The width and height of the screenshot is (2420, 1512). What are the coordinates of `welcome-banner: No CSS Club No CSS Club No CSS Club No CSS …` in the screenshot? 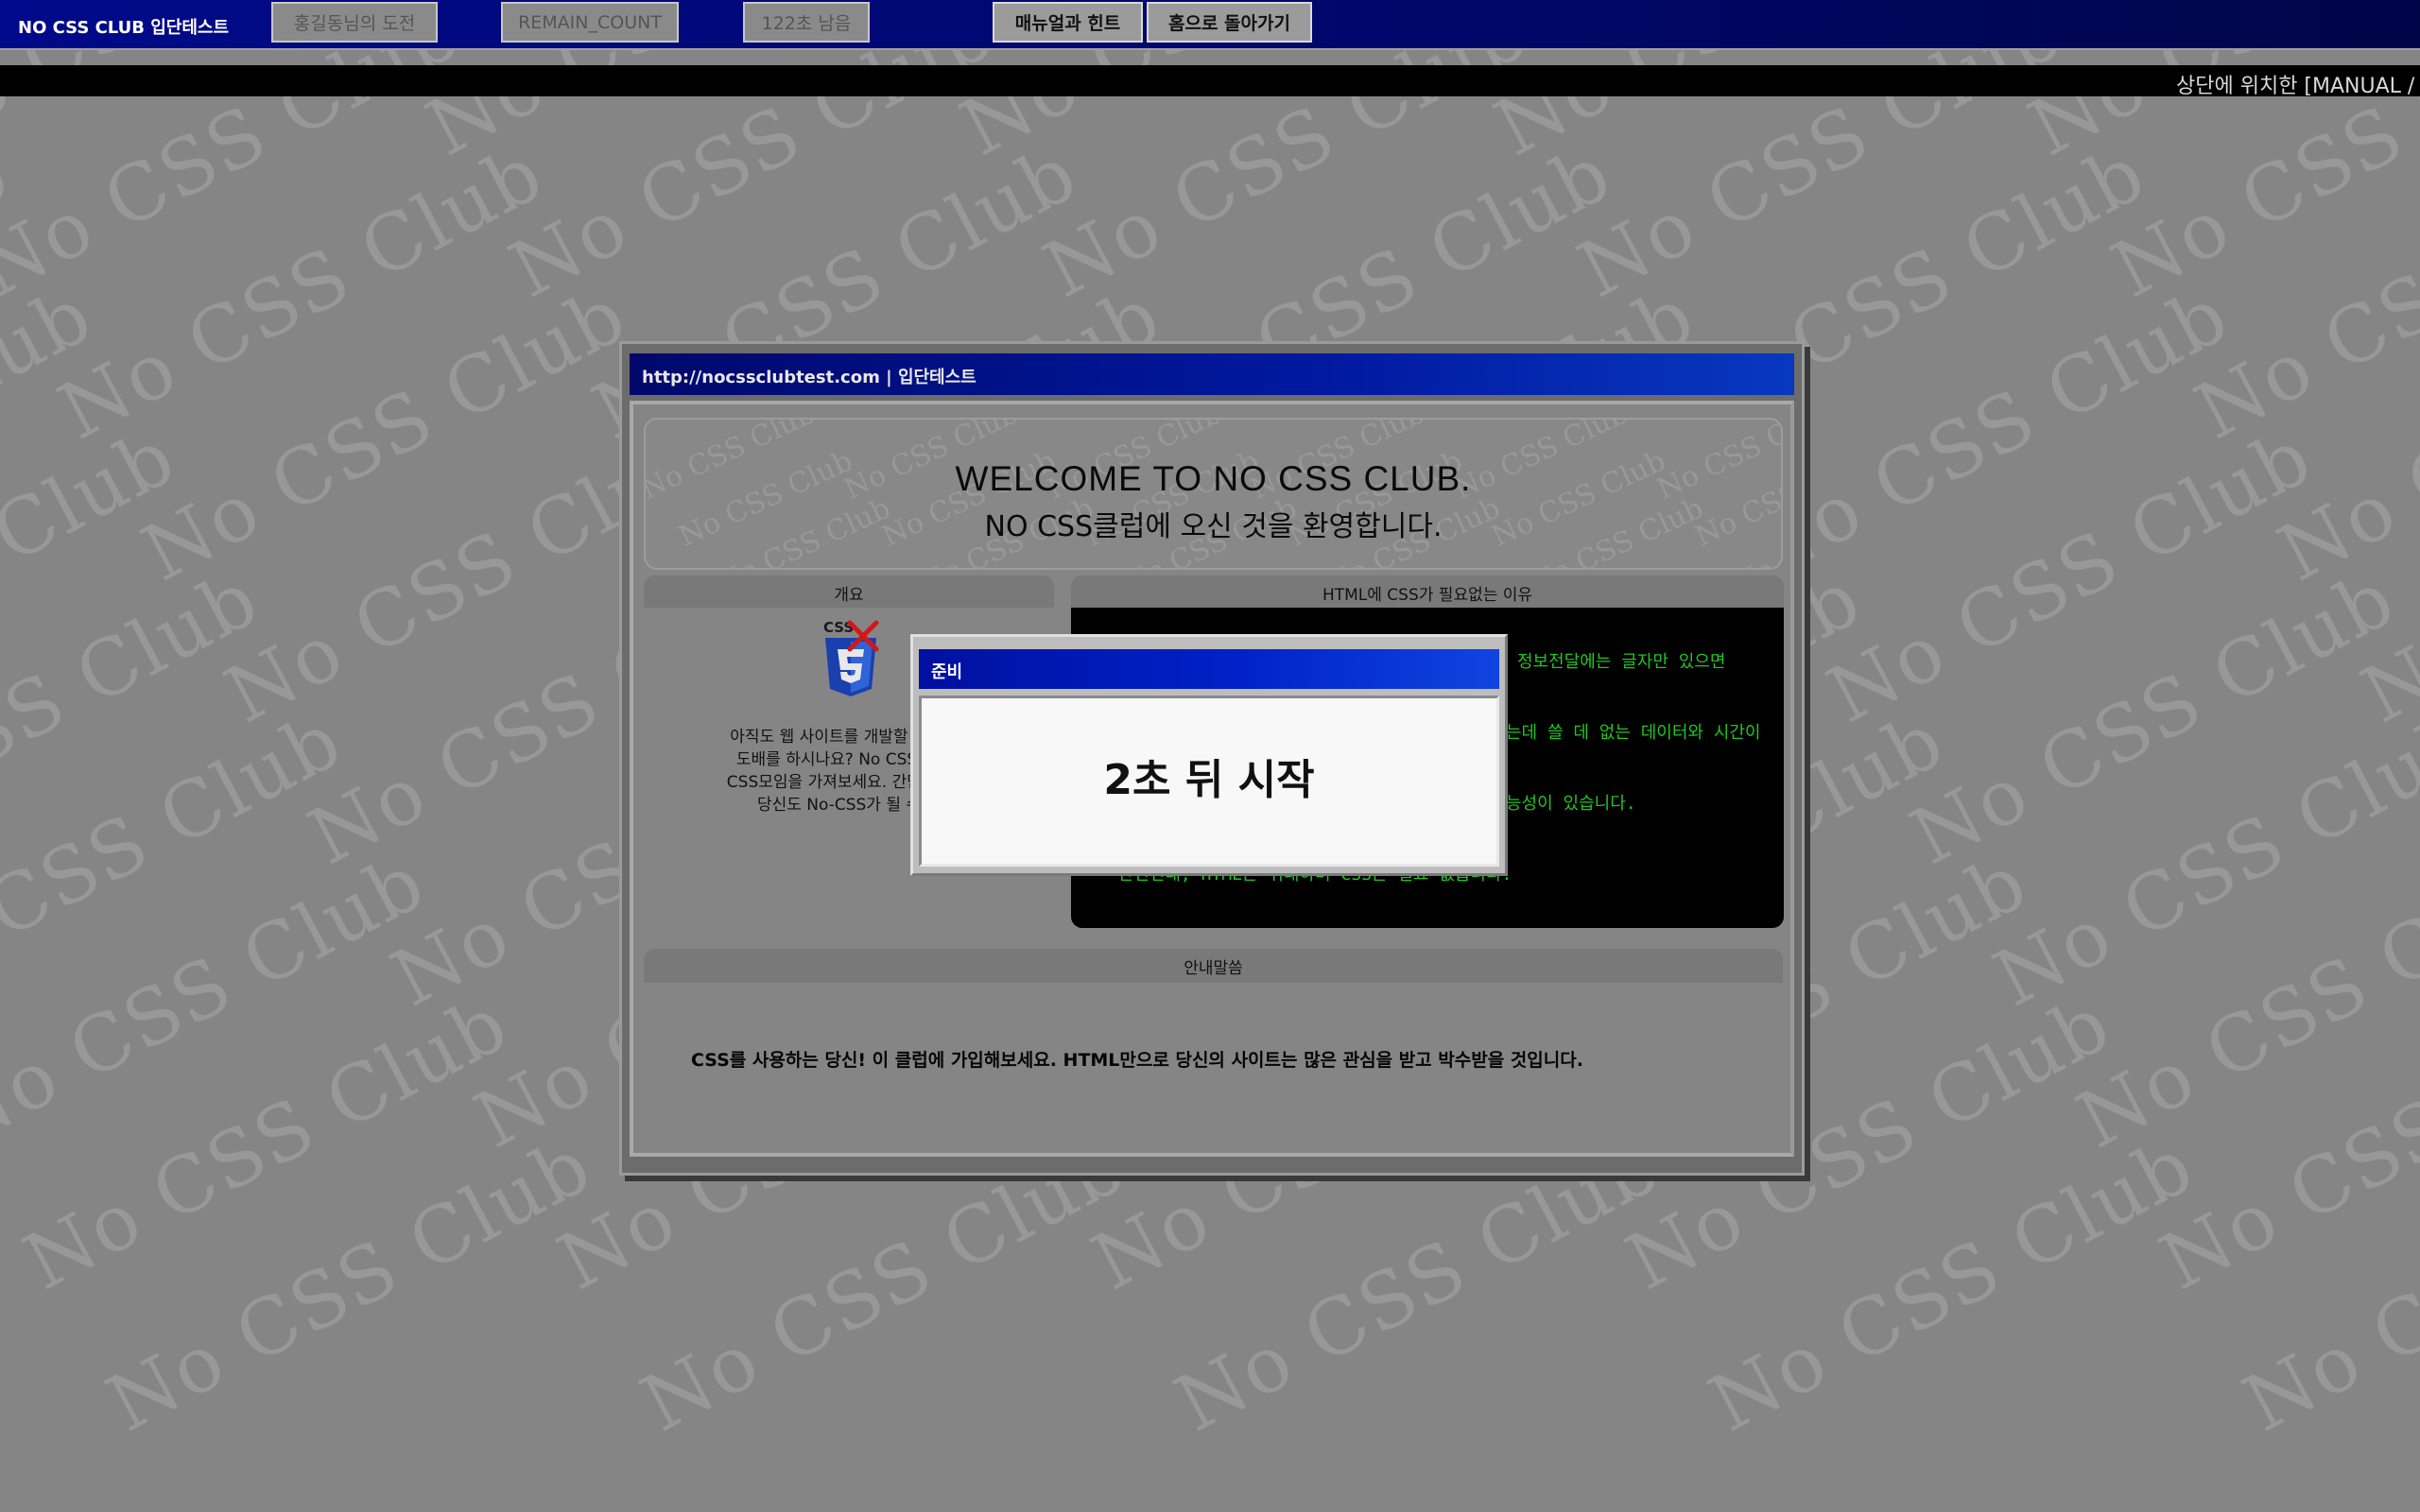 It's located at (1213, 494).